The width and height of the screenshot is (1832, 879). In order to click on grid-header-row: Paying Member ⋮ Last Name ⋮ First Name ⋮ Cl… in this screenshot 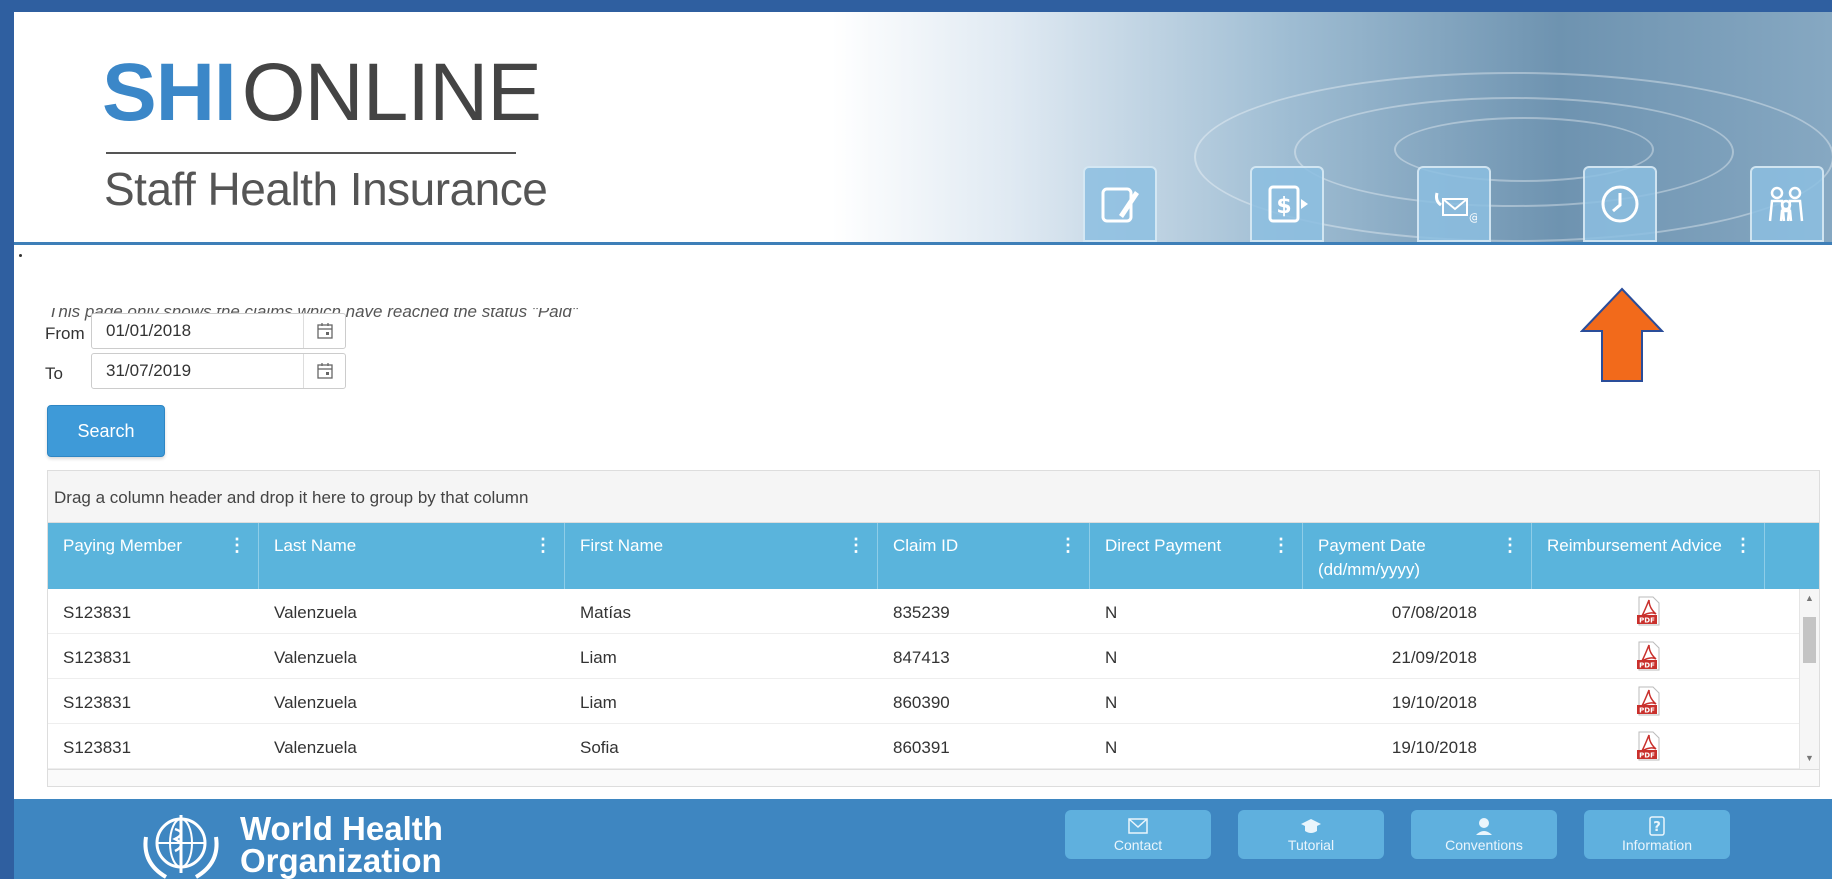, I will do `click(933, 556)`.